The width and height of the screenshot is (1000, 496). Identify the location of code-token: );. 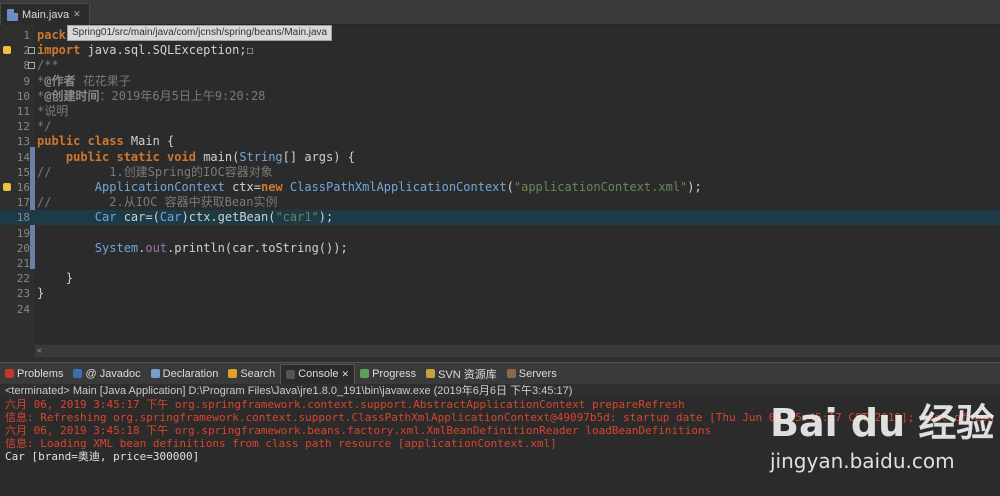
(694, 187).